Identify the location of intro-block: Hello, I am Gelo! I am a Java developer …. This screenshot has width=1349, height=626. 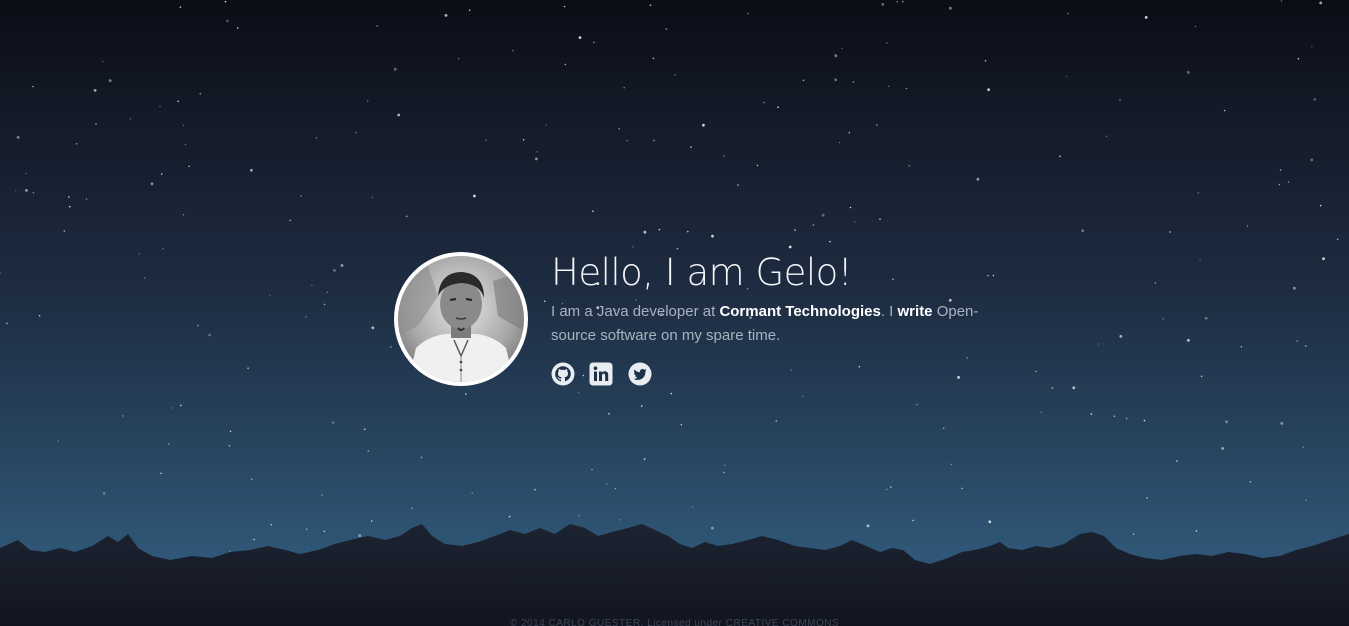
(781, 319).